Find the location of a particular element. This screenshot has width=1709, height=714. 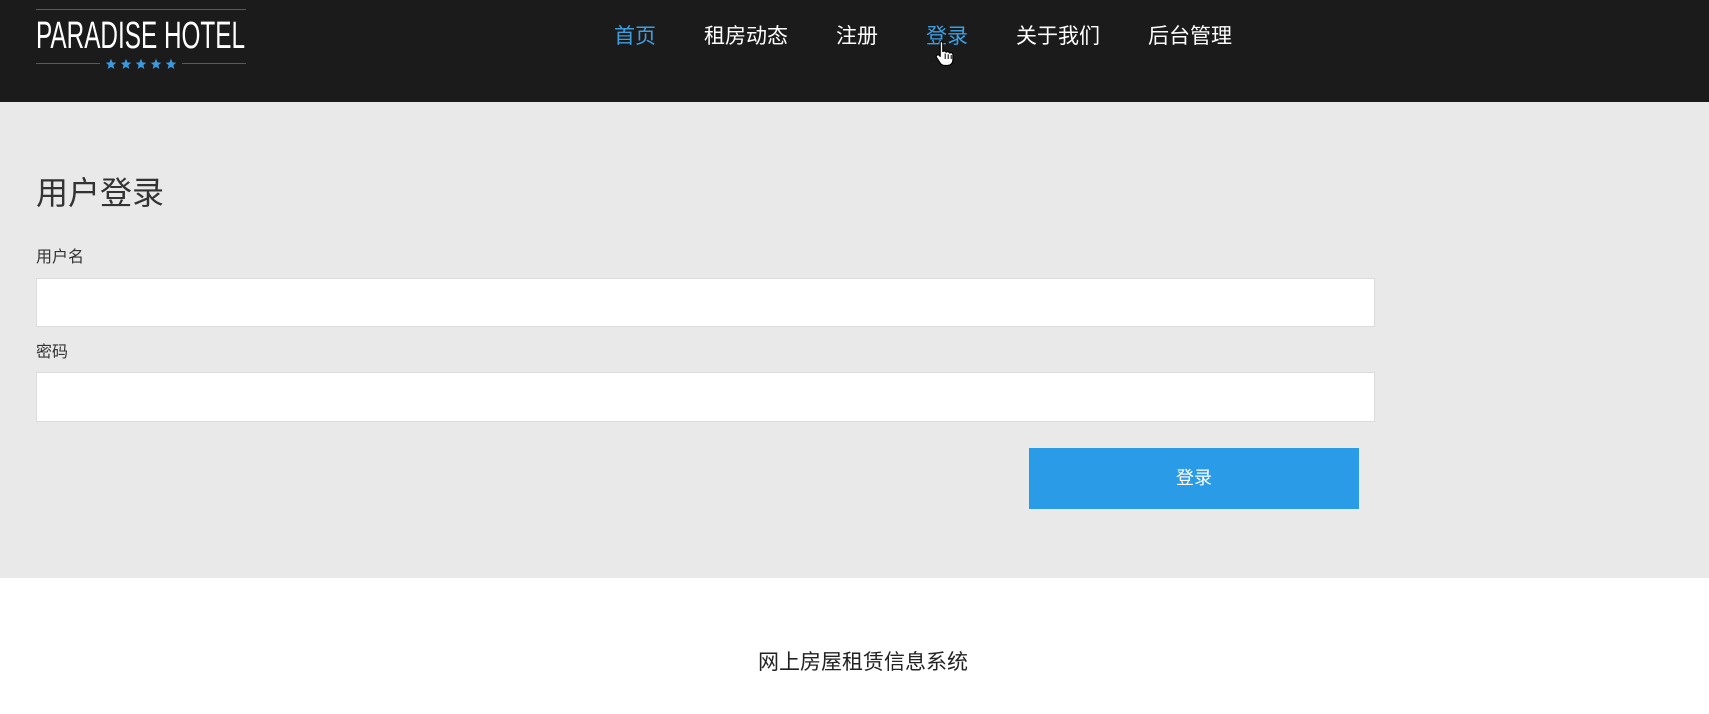

hotel-logo: PARADISE HOTEL is located at coordinates (141, 40).